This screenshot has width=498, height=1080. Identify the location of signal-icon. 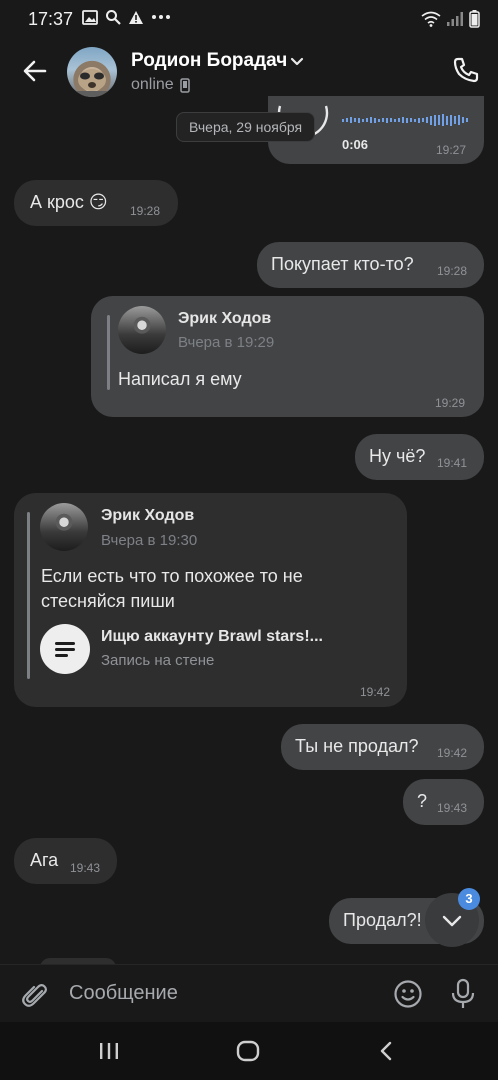
(455, 19).